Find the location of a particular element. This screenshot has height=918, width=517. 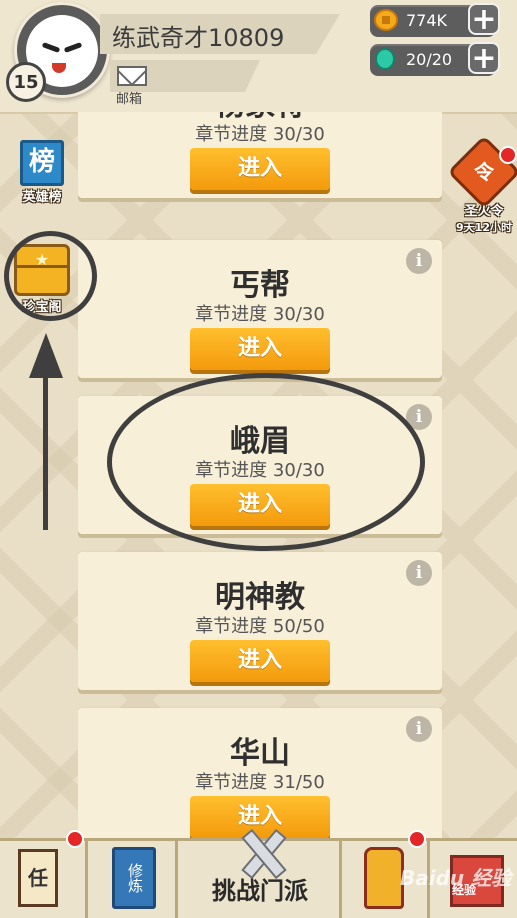

stamina-counter: 20/20 + is located at coordinates (435, 59).